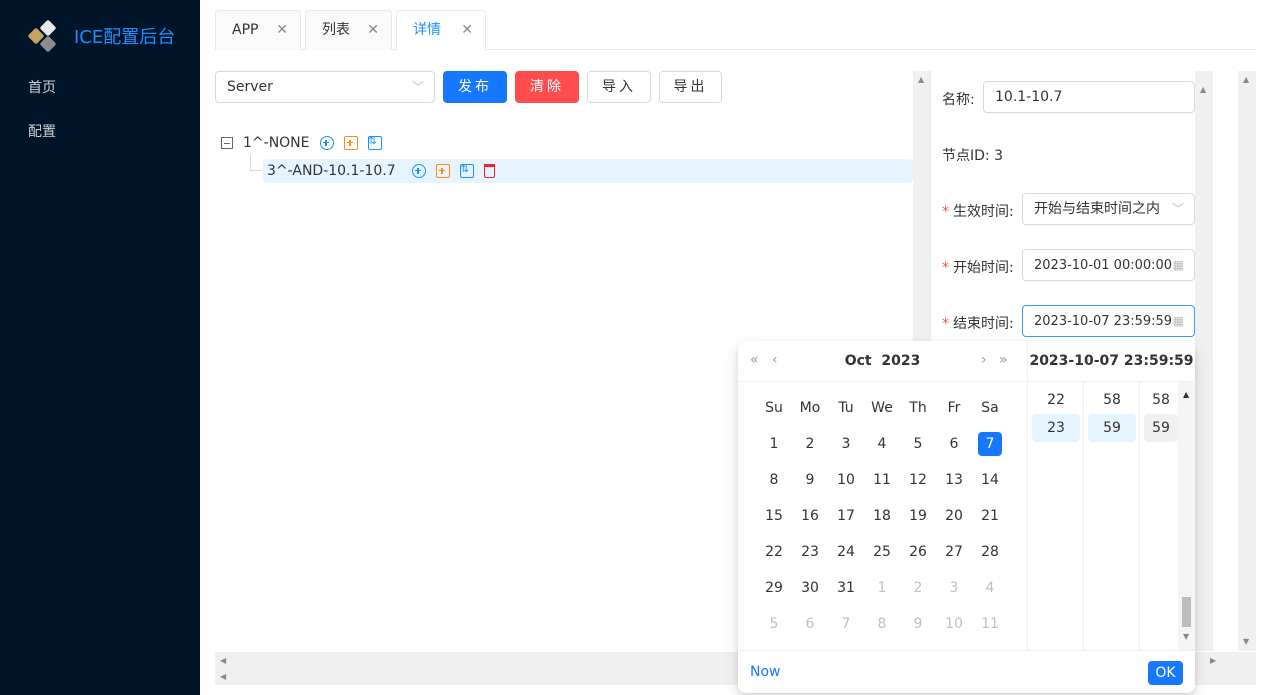 The width and height of the screenshot is (1271, 695). I want to click on tree-node-root: 1^-NONE, so click(301, 143).